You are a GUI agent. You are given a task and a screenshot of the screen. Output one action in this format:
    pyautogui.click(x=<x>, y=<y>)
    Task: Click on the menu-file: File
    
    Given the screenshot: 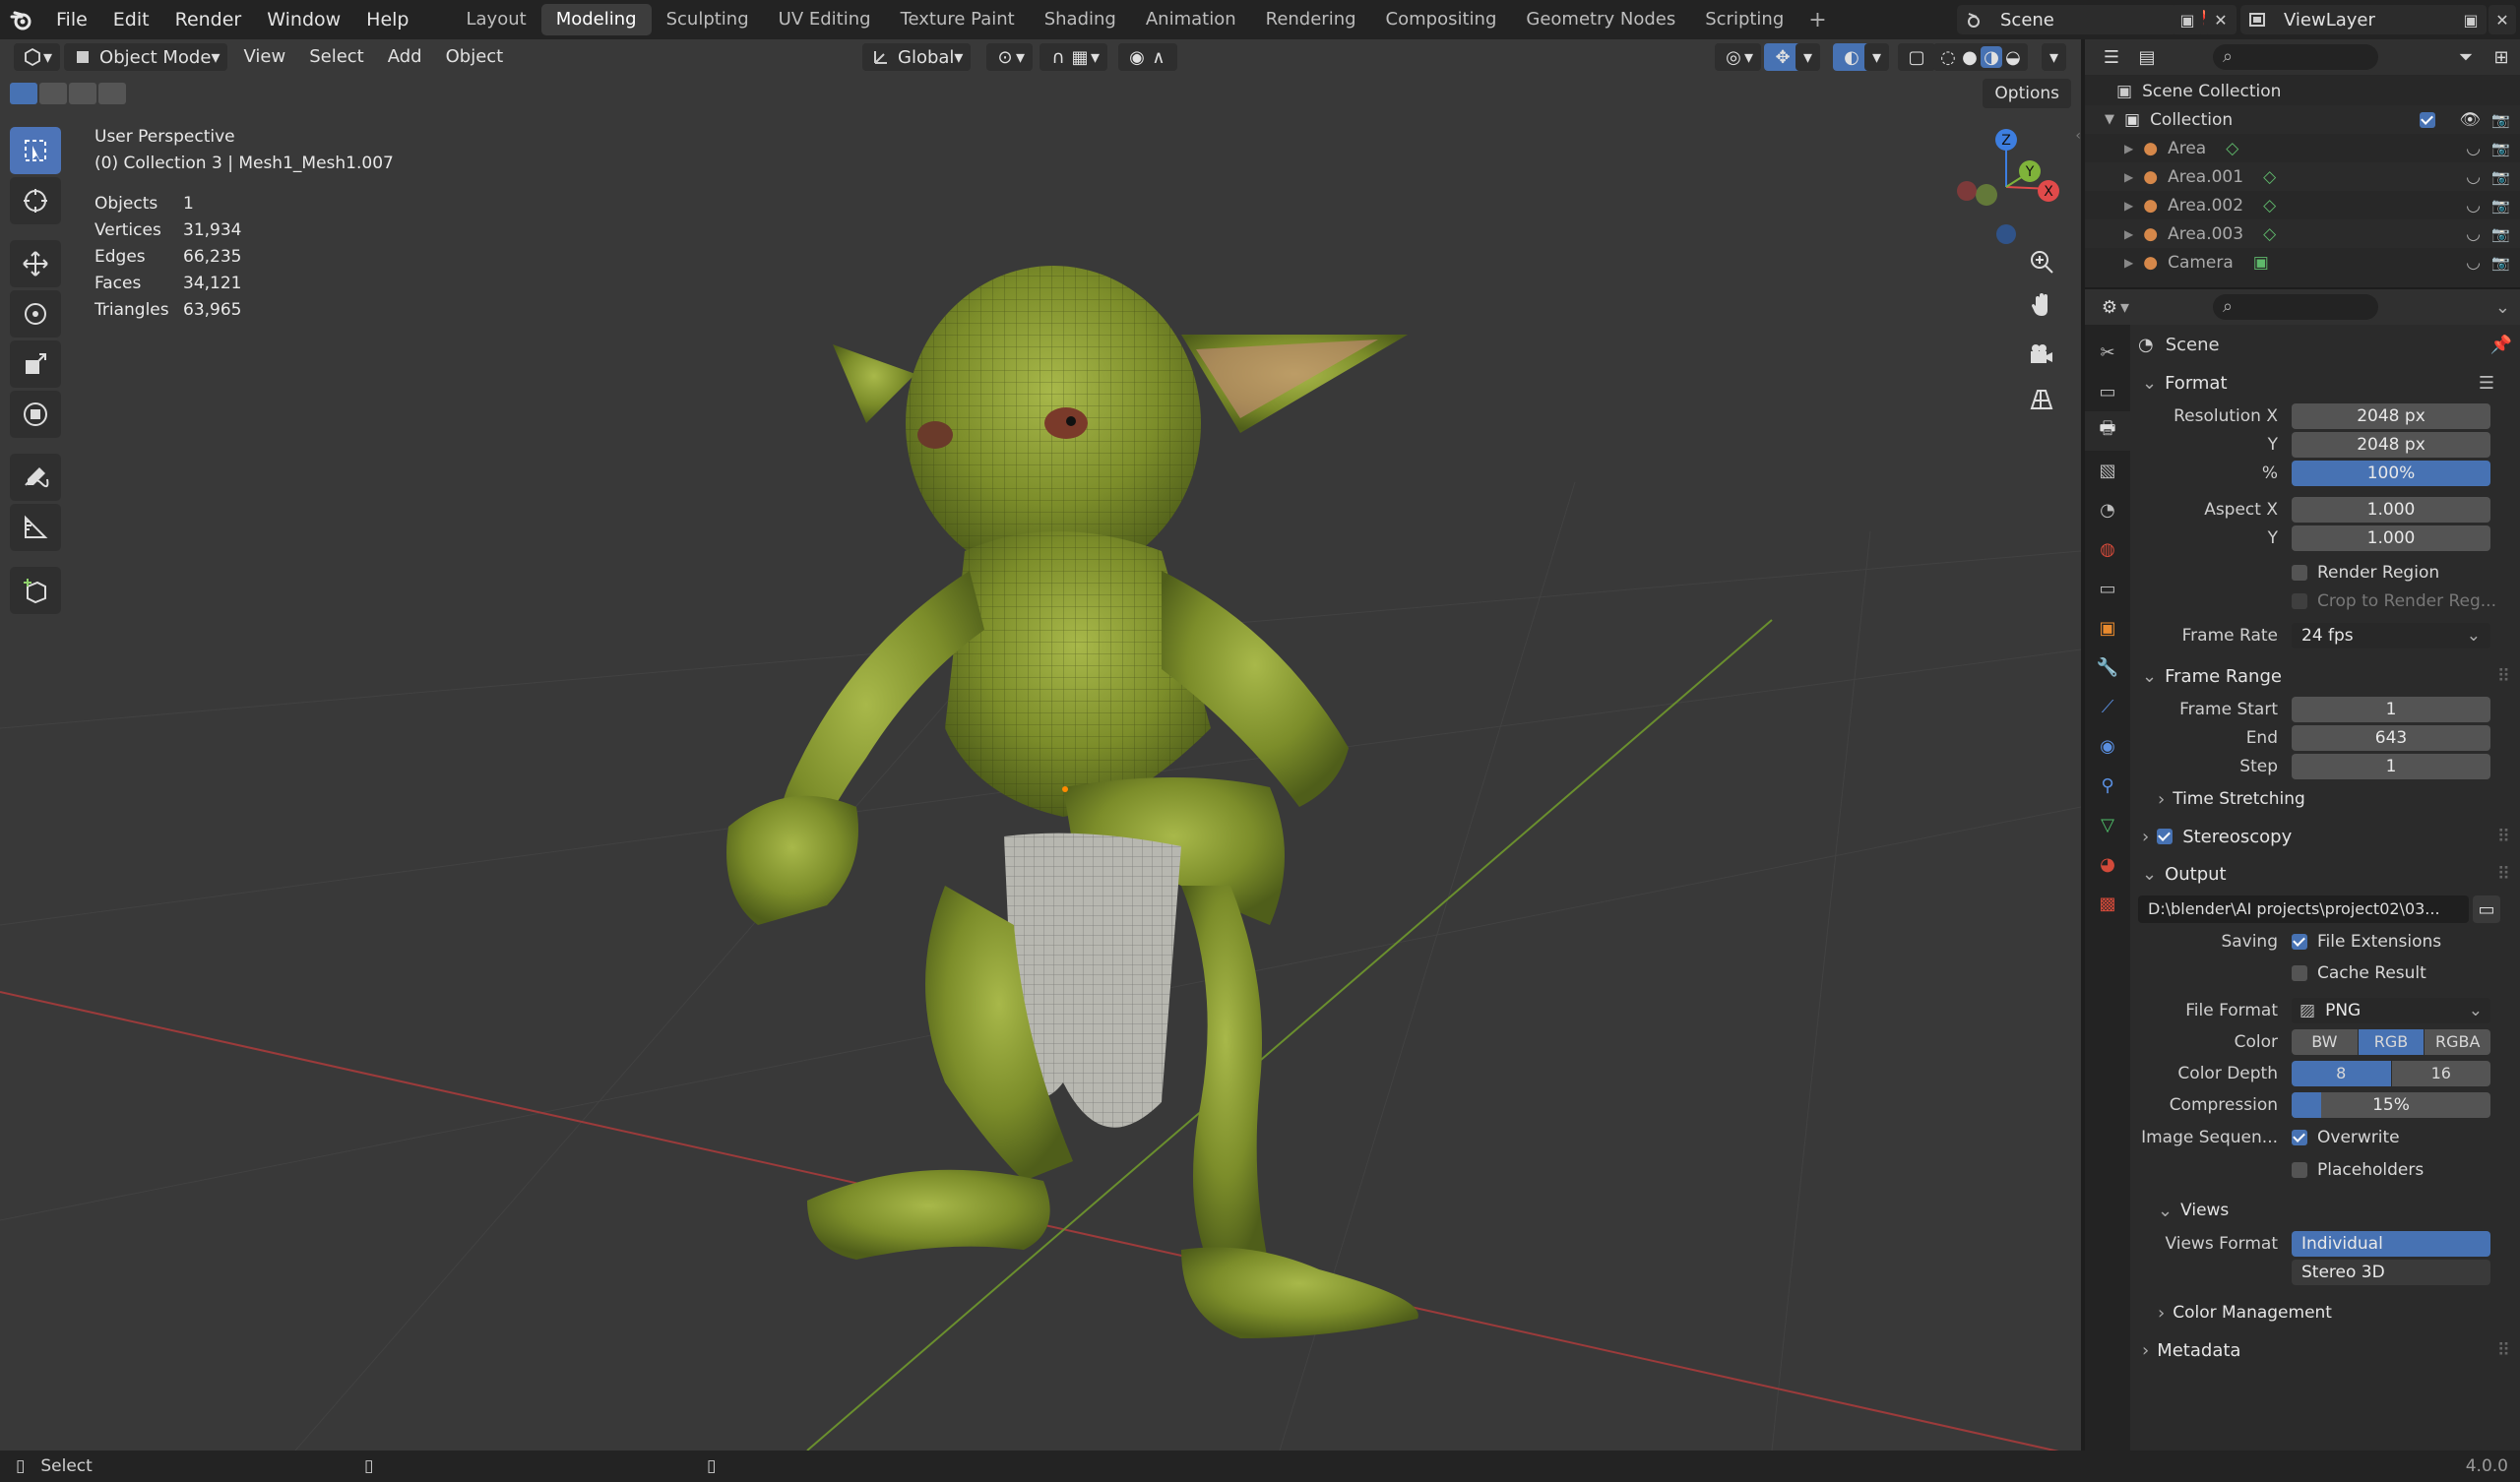 What is the action you would take?
    pyautogui.click(x=71, y=19)
    